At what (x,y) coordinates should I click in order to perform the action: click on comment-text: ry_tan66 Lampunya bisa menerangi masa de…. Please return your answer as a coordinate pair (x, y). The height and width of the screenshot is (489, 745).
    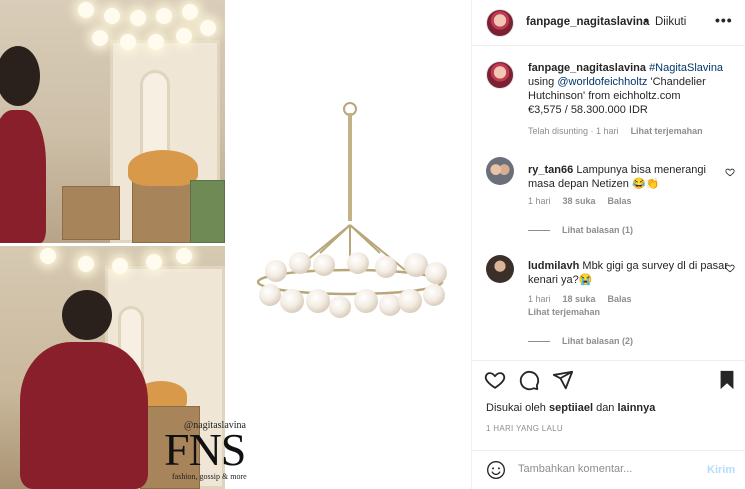
    Looking at the image, I should click on (630, 177).